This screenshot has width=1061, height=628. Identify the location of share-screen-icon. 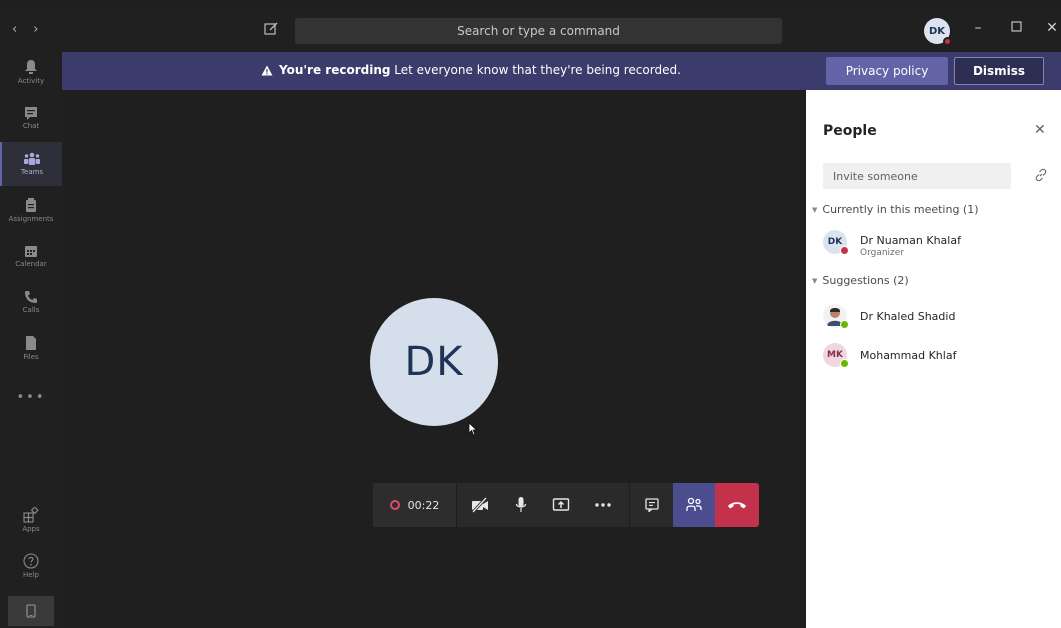
(561, 504).